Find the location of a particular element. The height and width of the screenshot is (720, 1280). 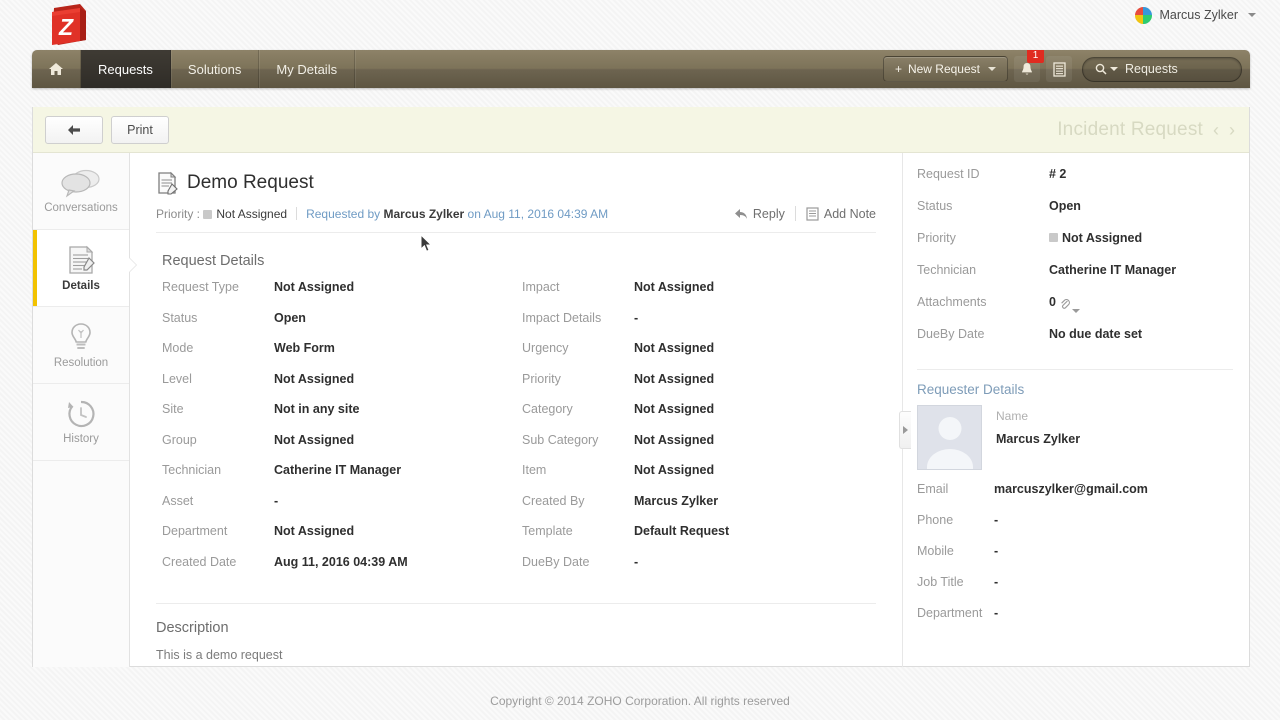

plus-icon: + is located at coordinates (898, 69).